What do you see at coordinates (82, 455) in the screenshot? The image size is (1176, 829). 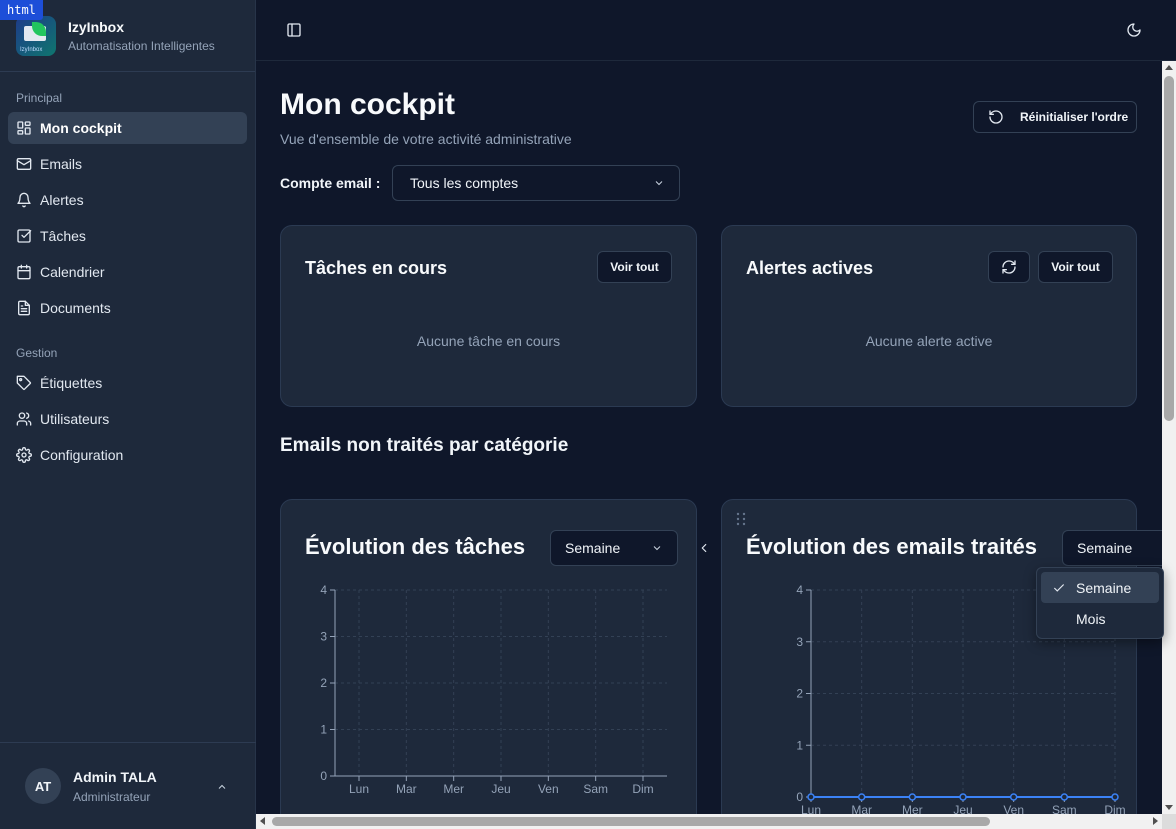 I see `sidebar-item-label: Configuration` at bounding box center [82, 455].